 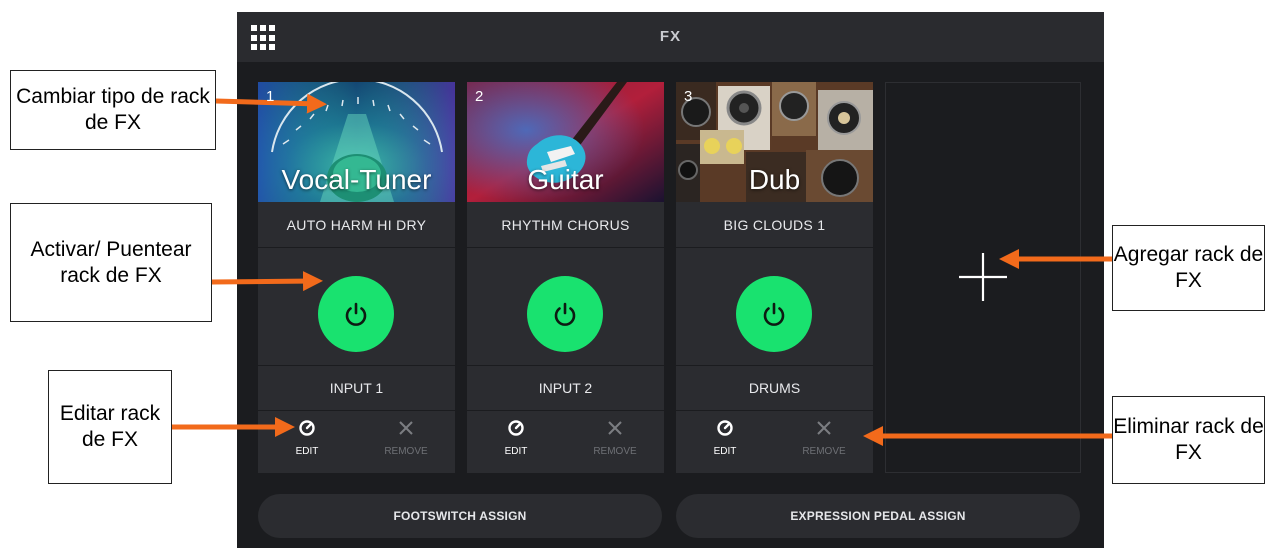 What do you see at coordinates (565, 179) in the screenshot?
I see `rack-type-name: Guitar` at bounding box center [565, 179].